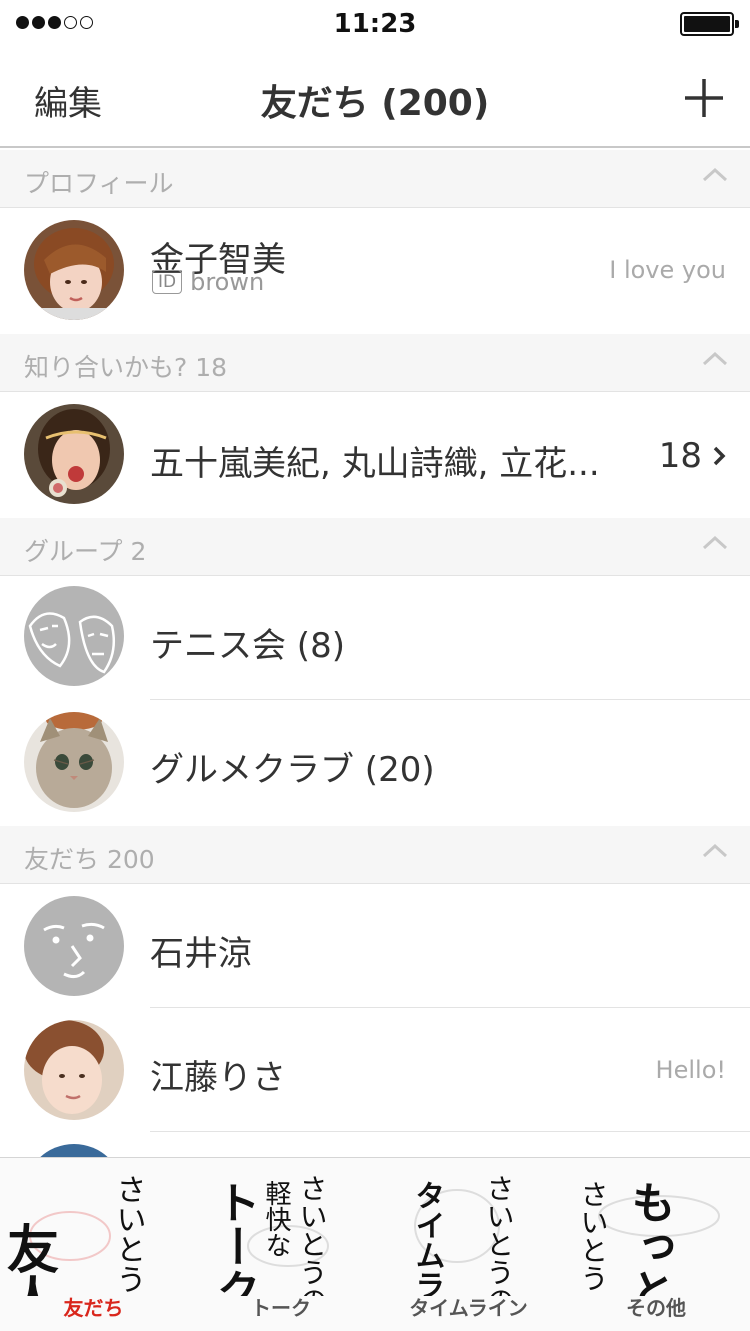  What do you see at coordinates (167, 282) in the screenshot?
I see `id-badge: ID` at bounding box center [167, 282].